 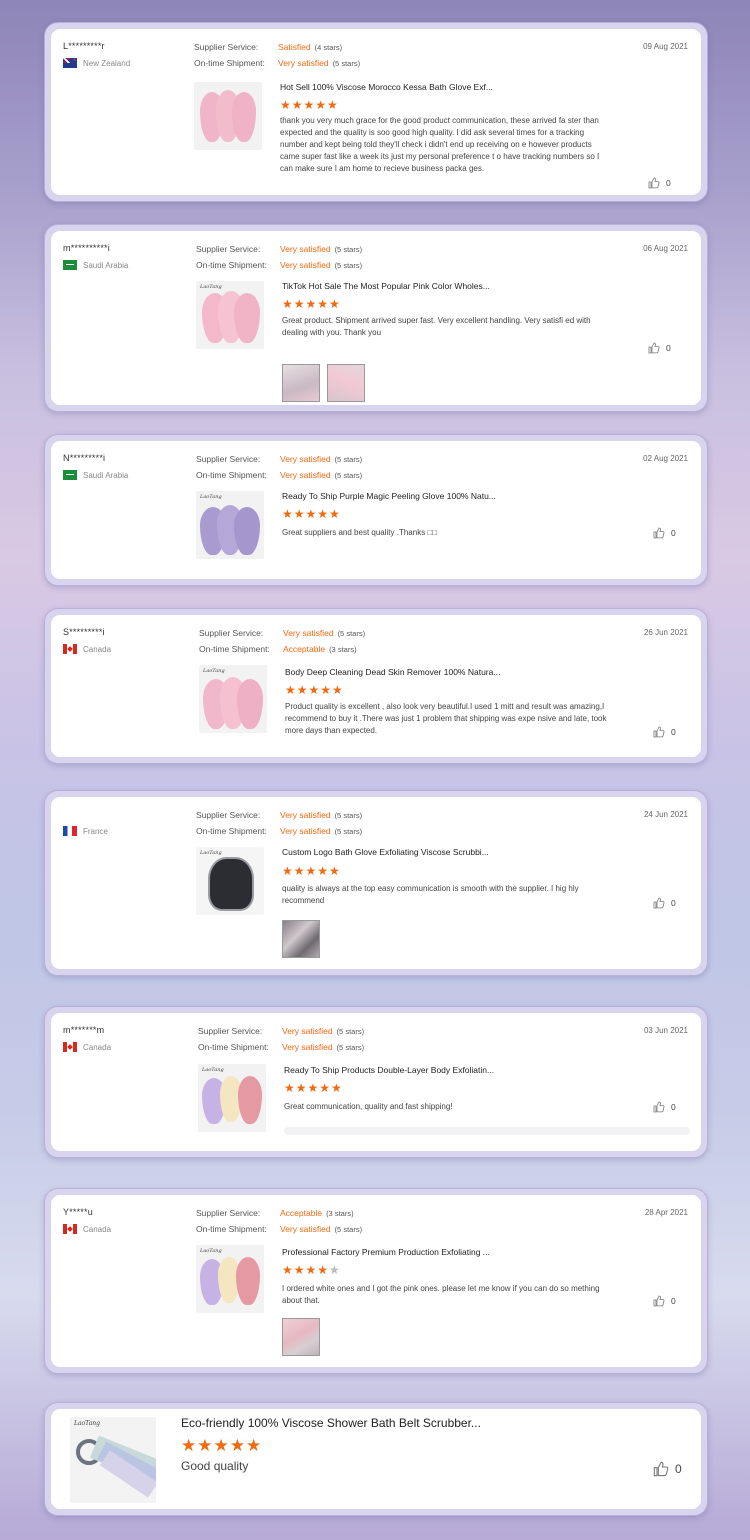 I want to click on ontime-shipment-rating: On-time Shipment: Acceptable (3 stars), so click(x=278, y=649).